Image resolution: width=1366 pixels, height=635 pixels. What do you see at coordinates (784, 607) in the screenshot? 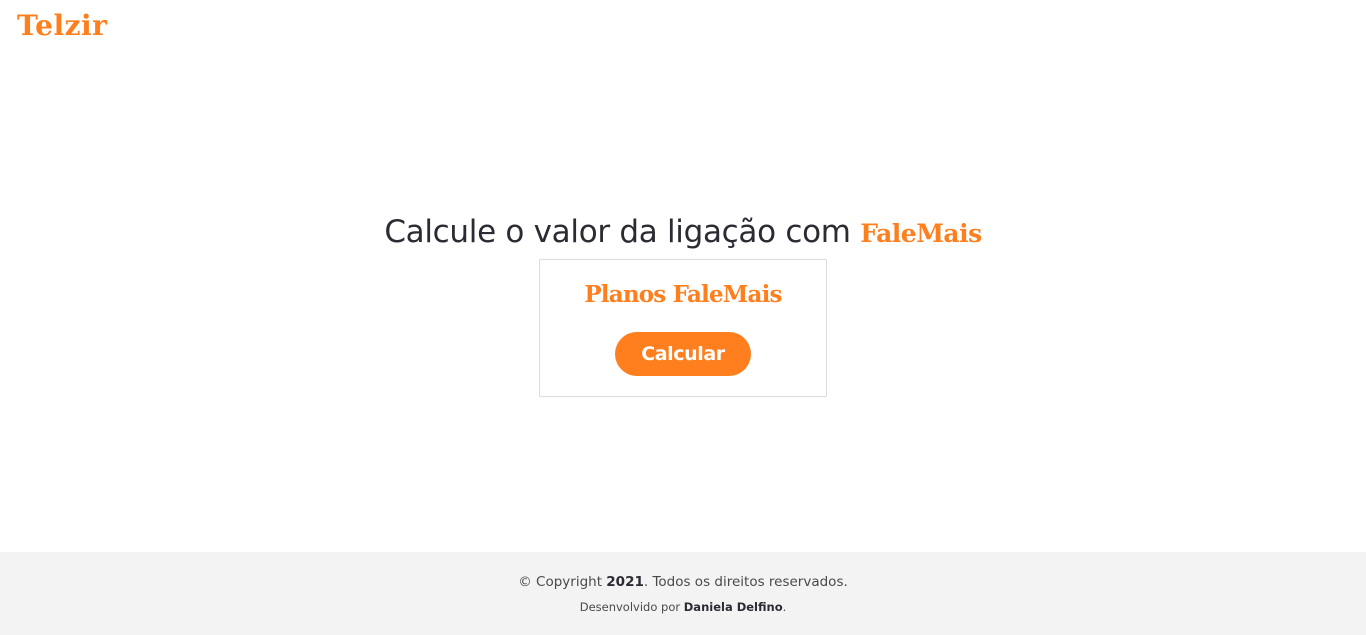
I see `developer-suffix: .` at bounding box center [784, 607].